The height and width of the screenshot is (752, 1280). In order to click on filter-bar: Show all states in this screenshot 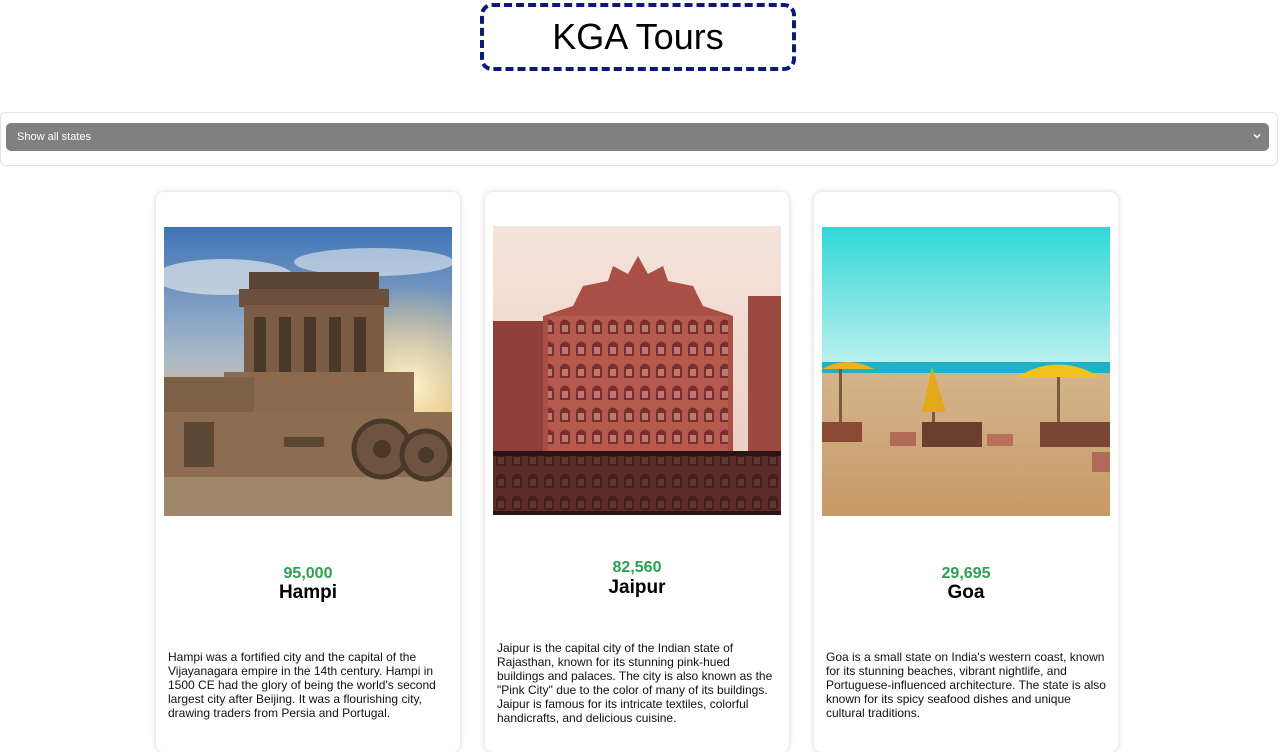, I will do `click(639, 139)`.